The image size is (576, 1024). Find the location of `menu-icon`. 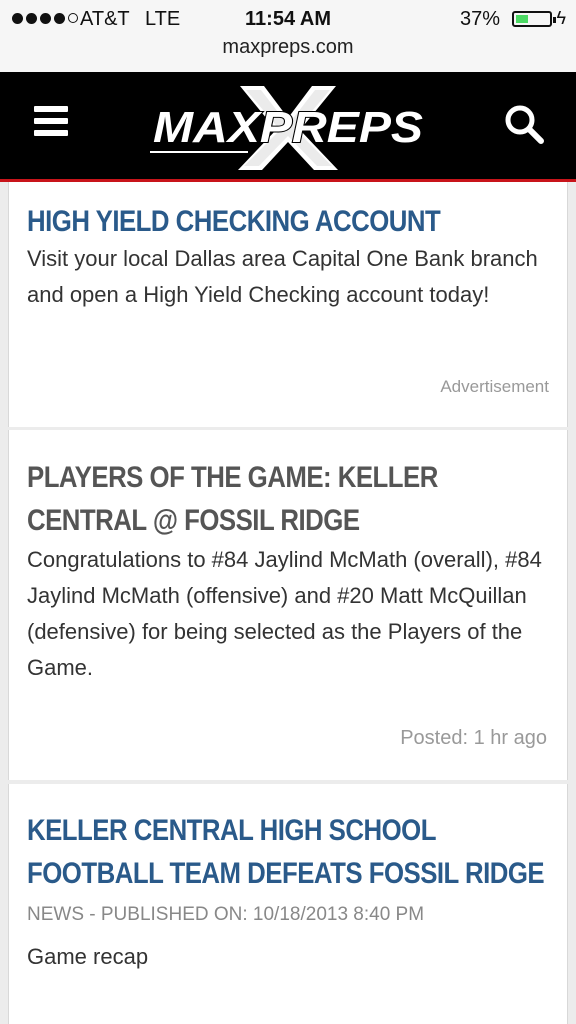

menu-icon is located at coordinates (51, 121).